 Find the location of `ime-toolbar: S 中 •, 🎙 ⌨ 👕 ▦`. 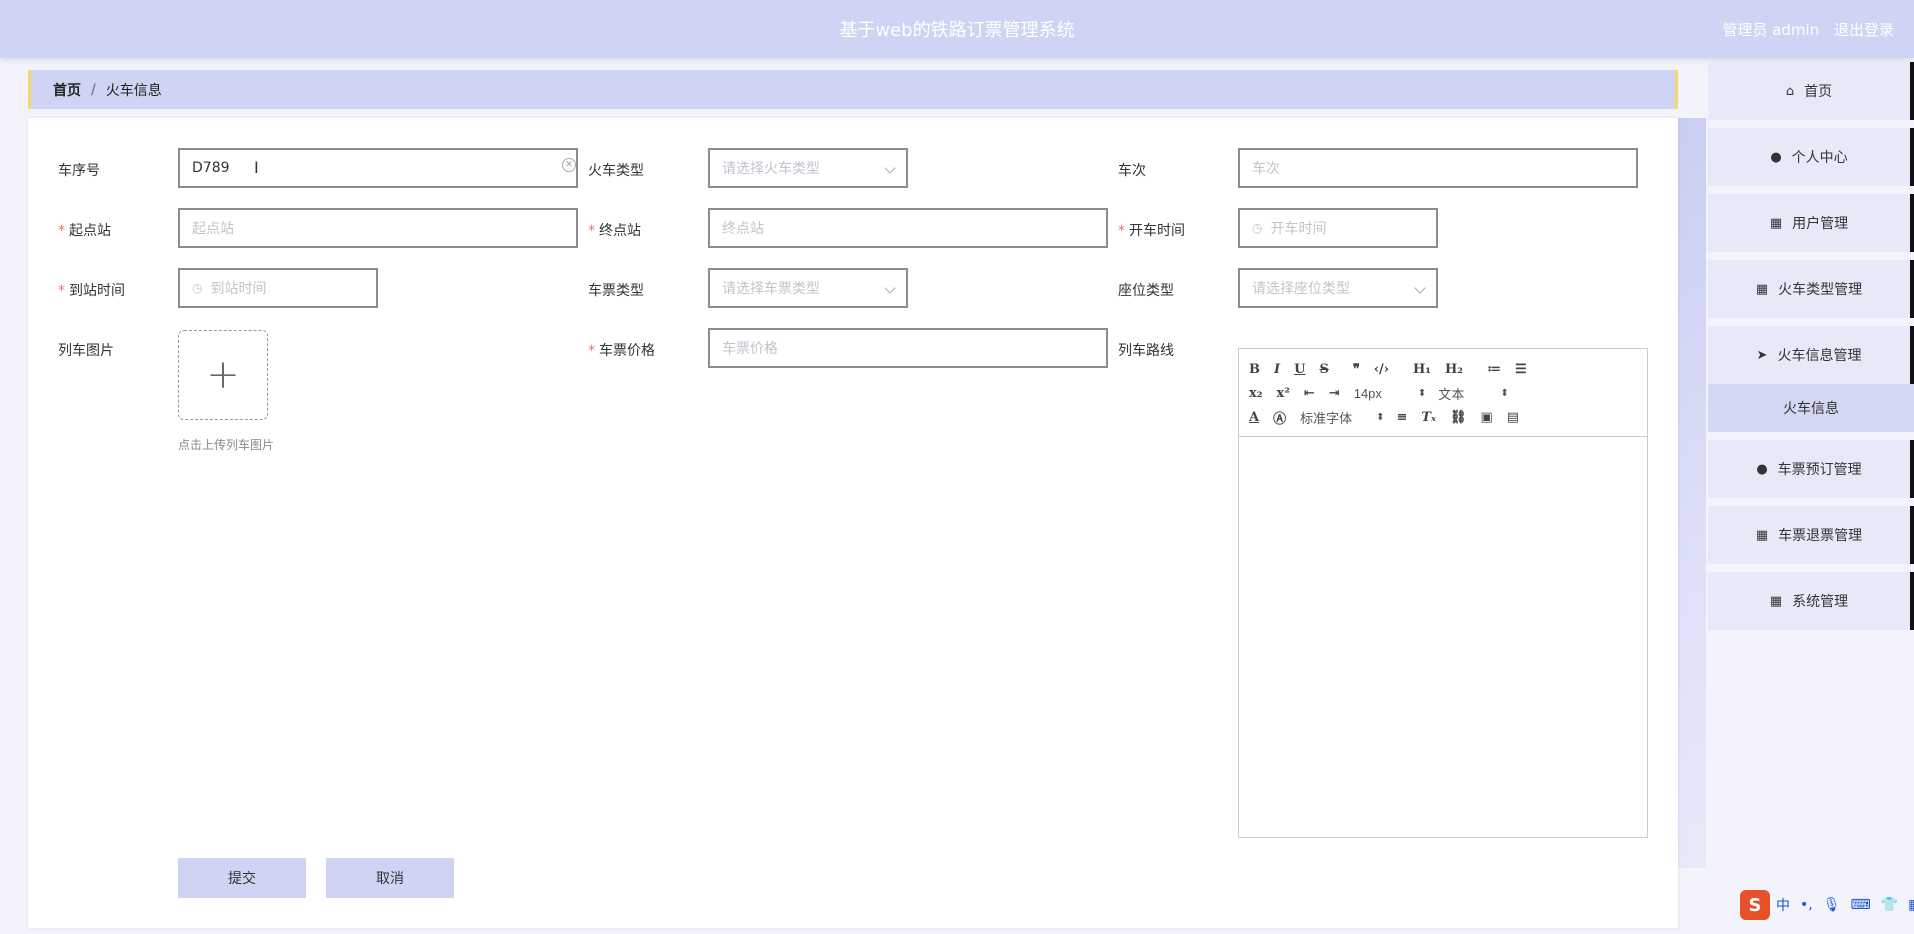

ime-toolbar: S 中 •, 🎙 ⌨ 👕 ▦ is located at coordinates (1827, 905).